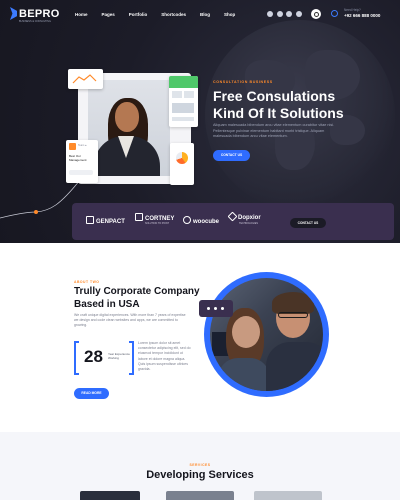  Describe the element at coordinates (278, 104) in the screenshot. I see `hero-title: Free Consulations Kind Of It Solutions` at that location.